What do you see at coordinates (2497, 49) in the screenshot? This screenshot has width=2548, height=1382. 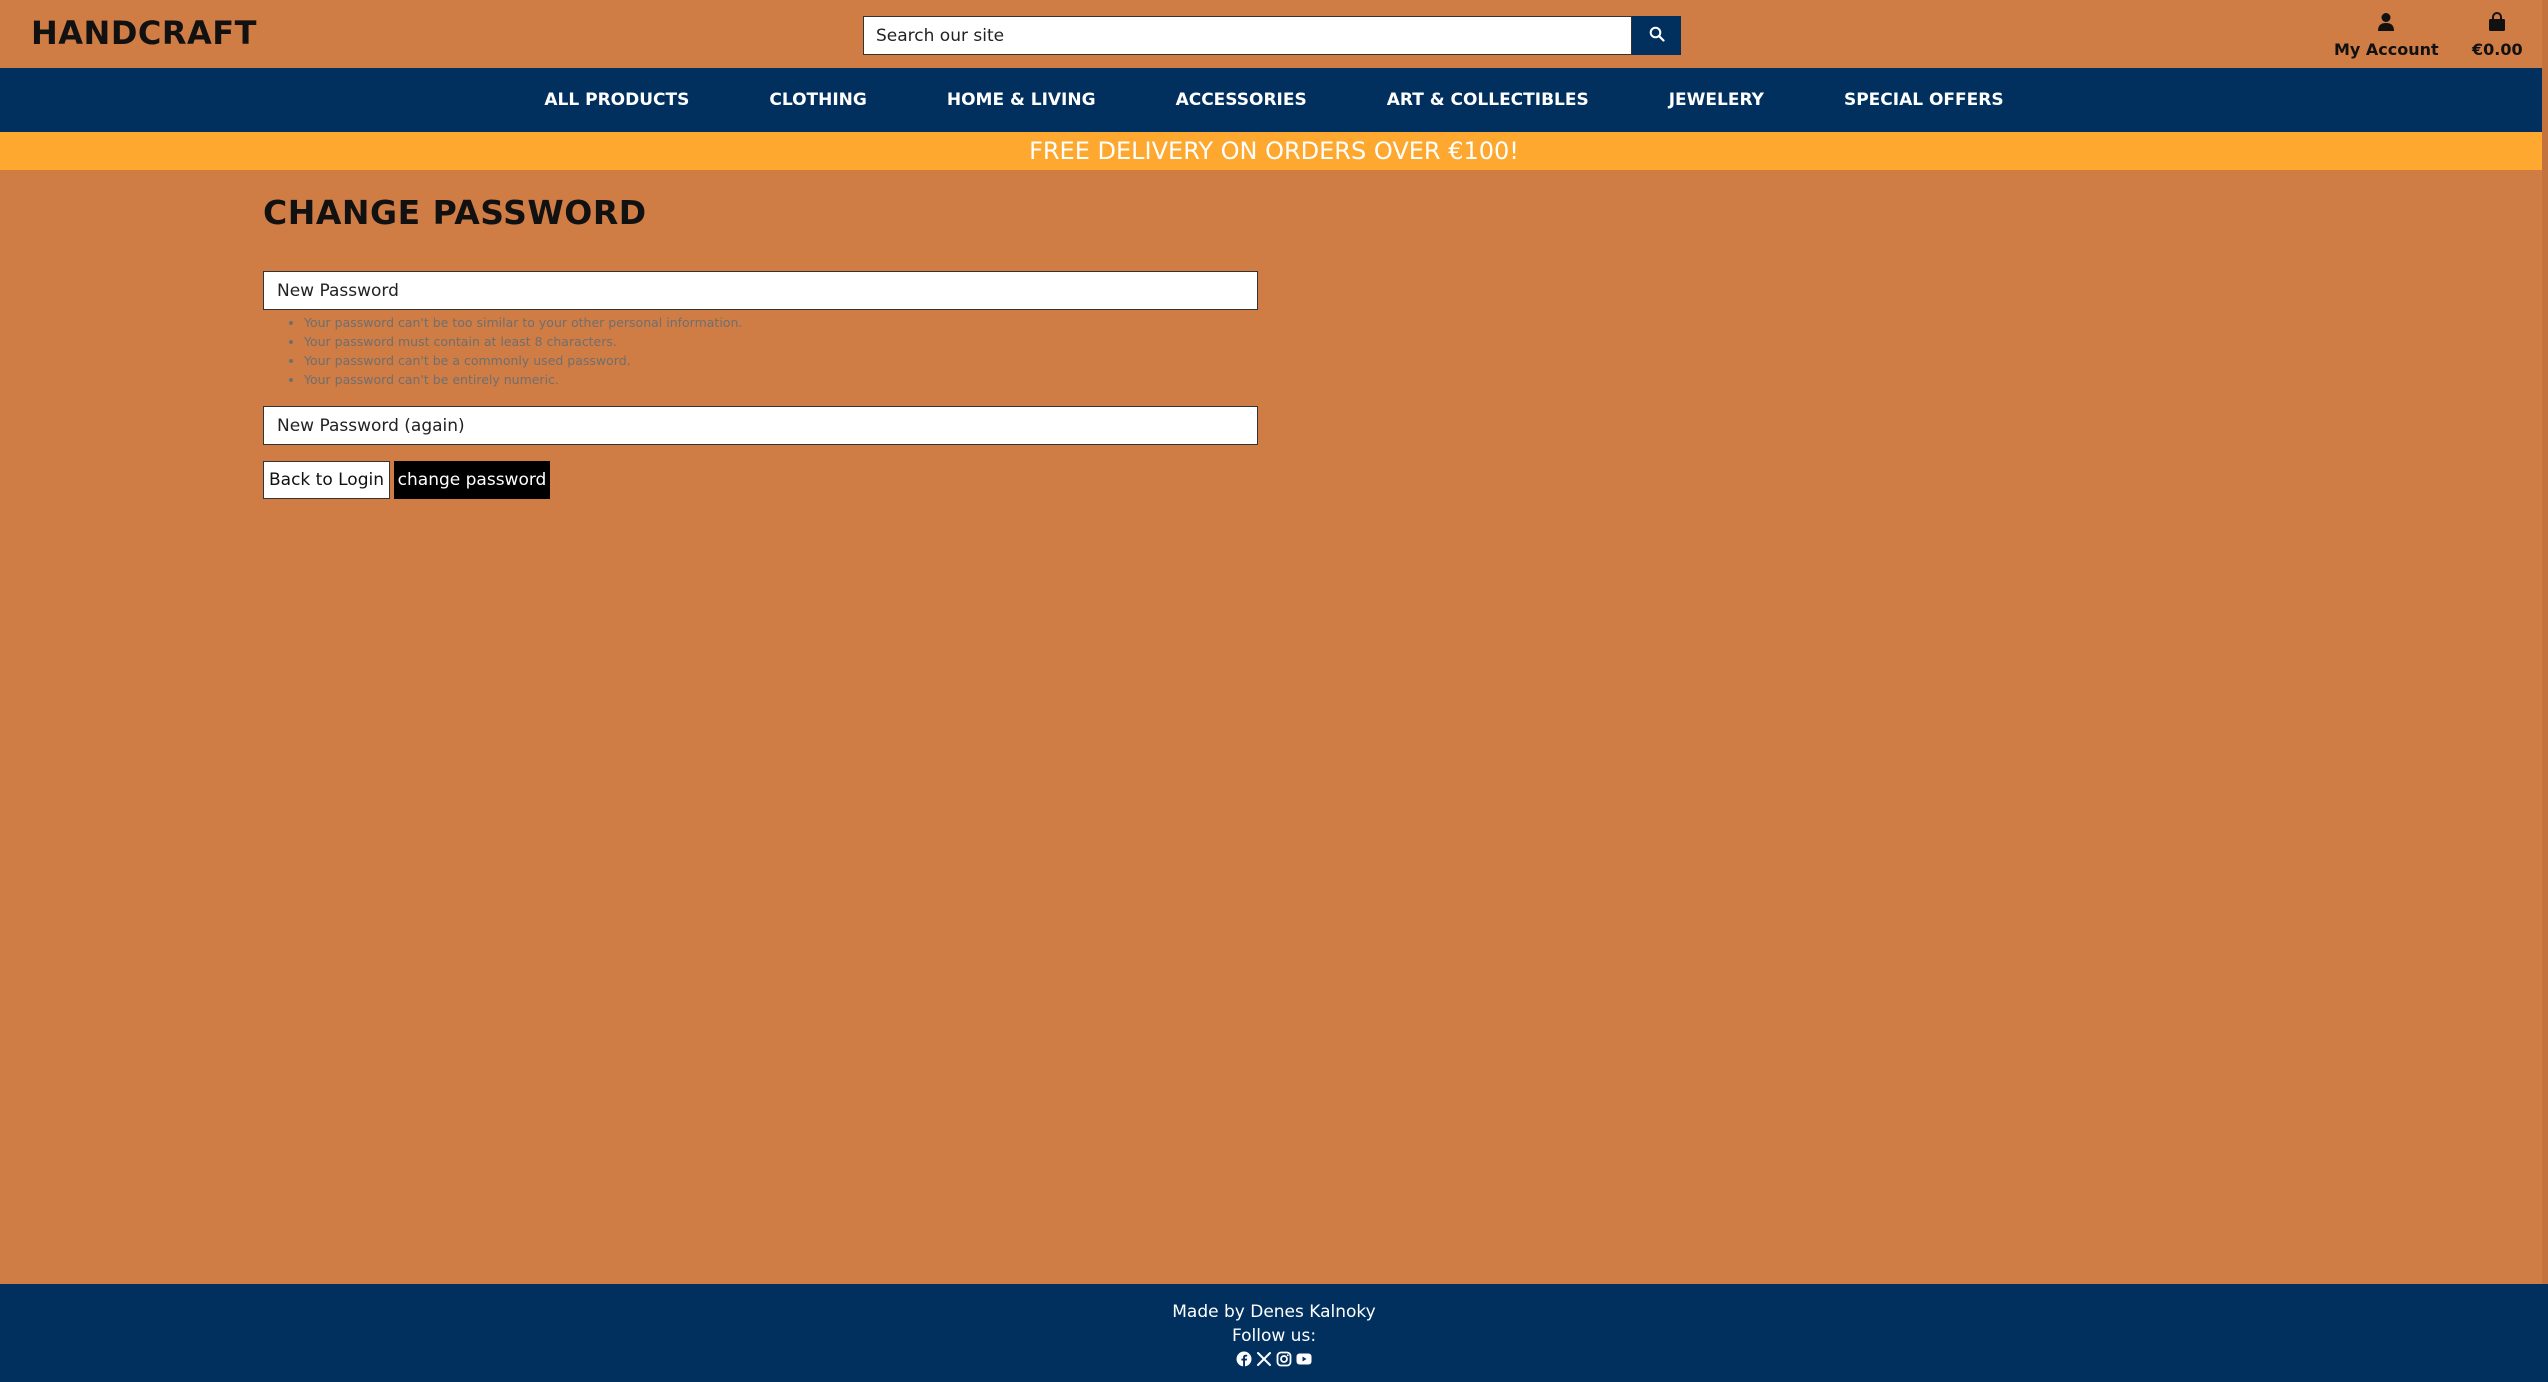 I see `cart-total: €0.00` at bounding box center [2497, 49].